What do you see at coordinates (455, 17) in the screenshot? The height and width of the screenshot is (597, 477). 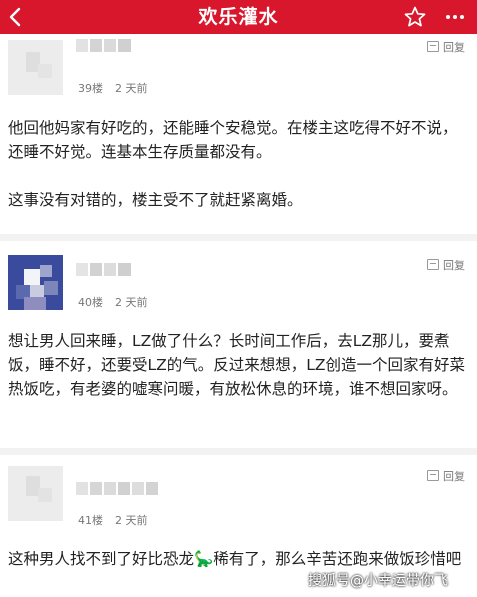 I see `ellipsis-icon` at bounding box center [455, 17].